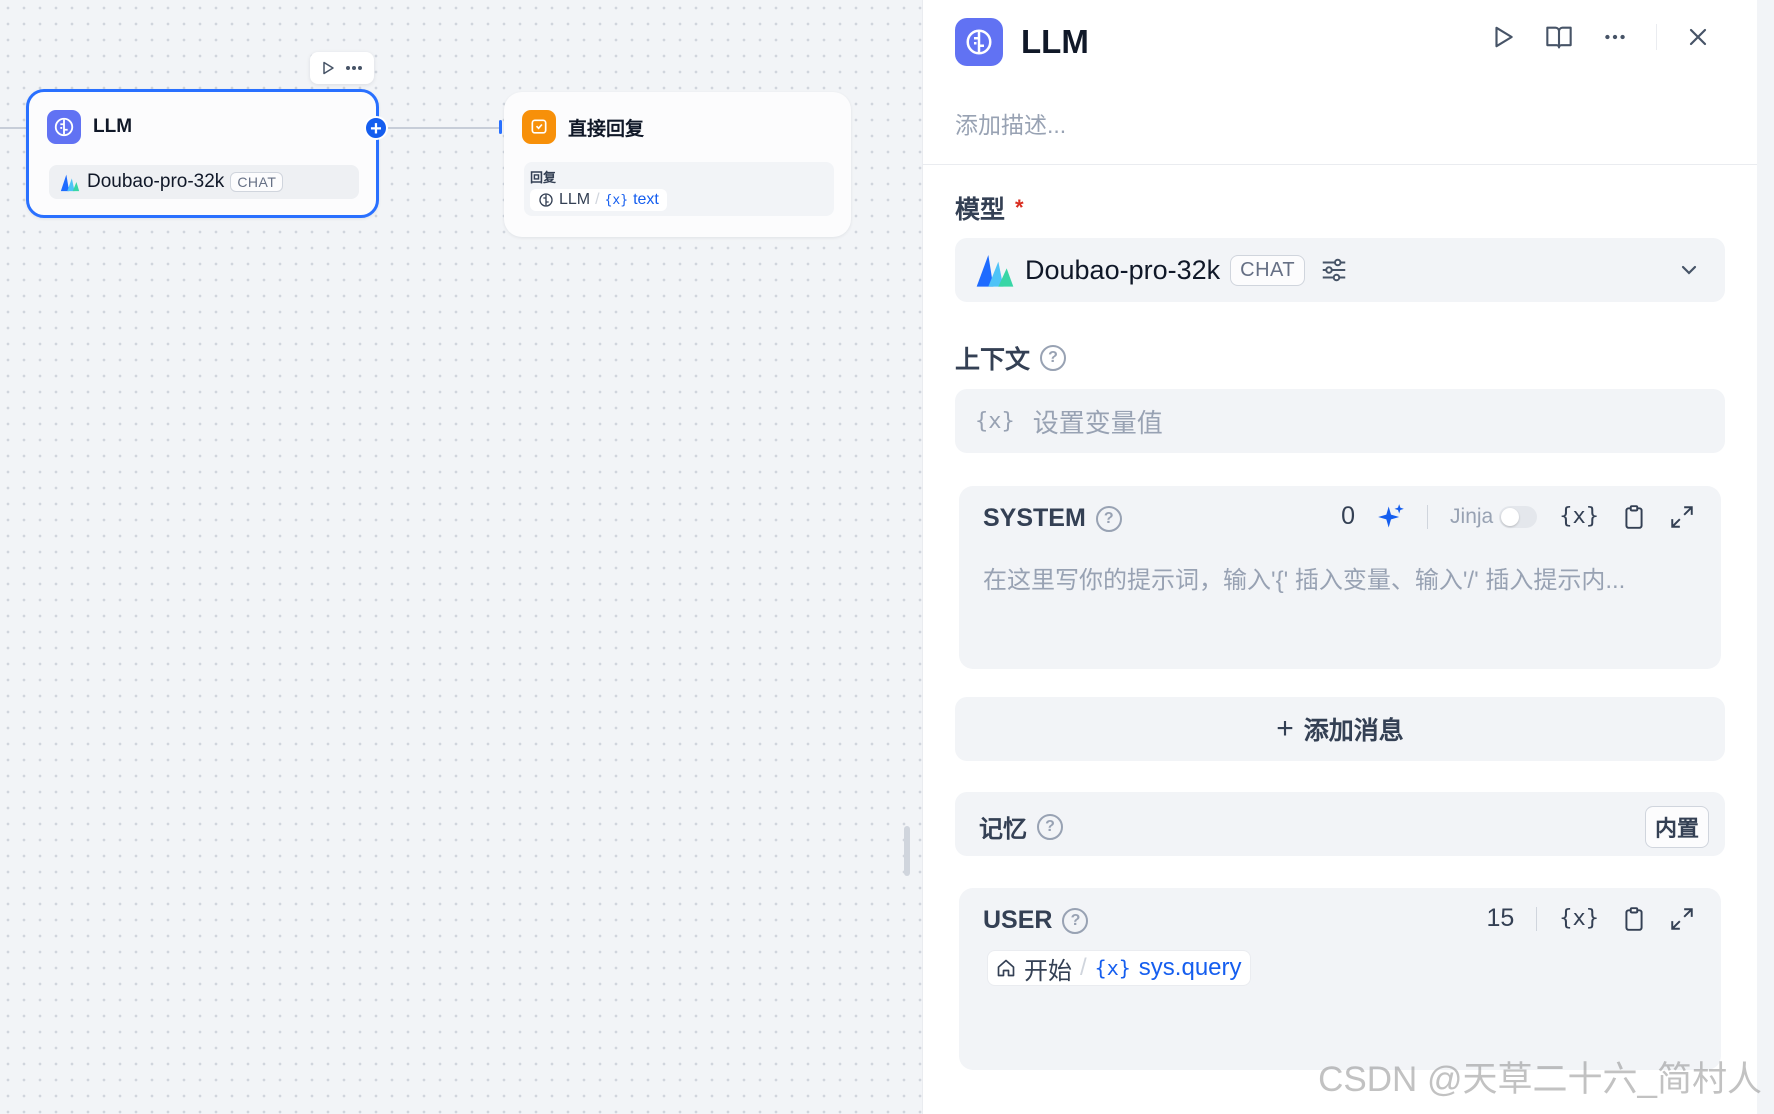  What do you see at coordinates (1348, 516) in the screenshot?
I see `system-token-count: 0` at bounding box center [1348, 516].